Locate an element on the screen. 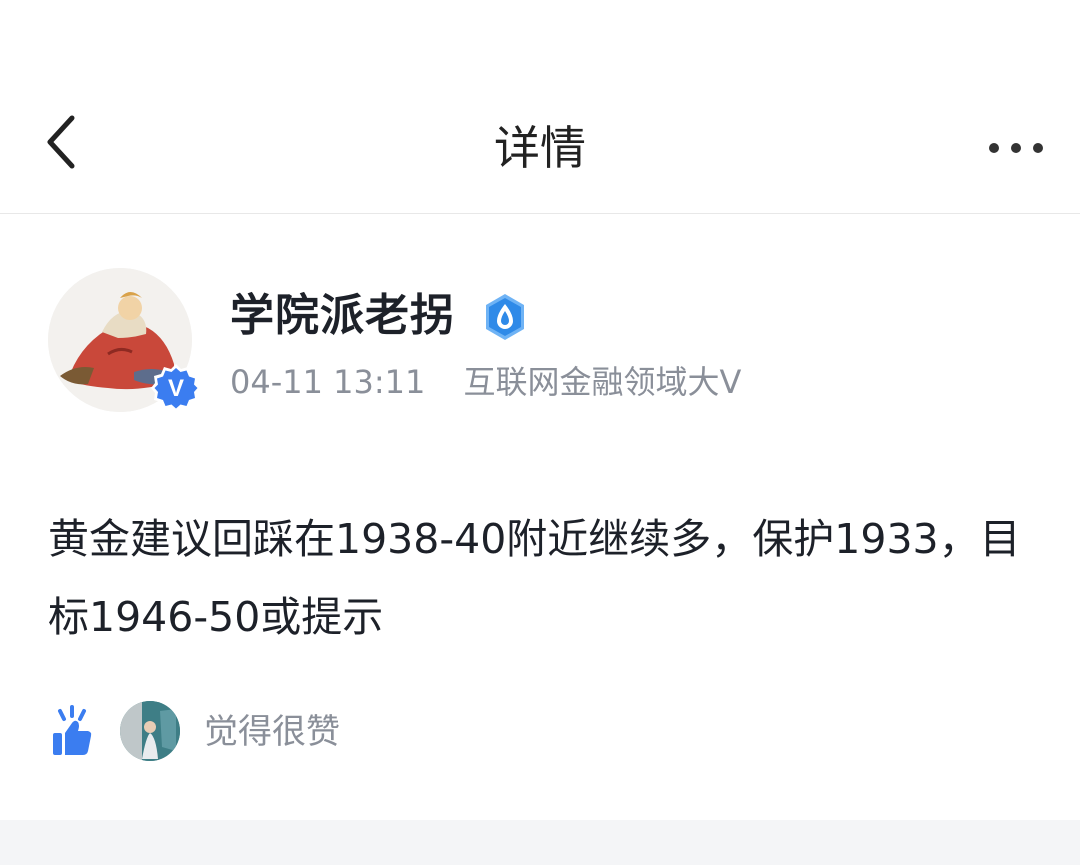  thumbs-up-icon is located at coordinates (72, 731).